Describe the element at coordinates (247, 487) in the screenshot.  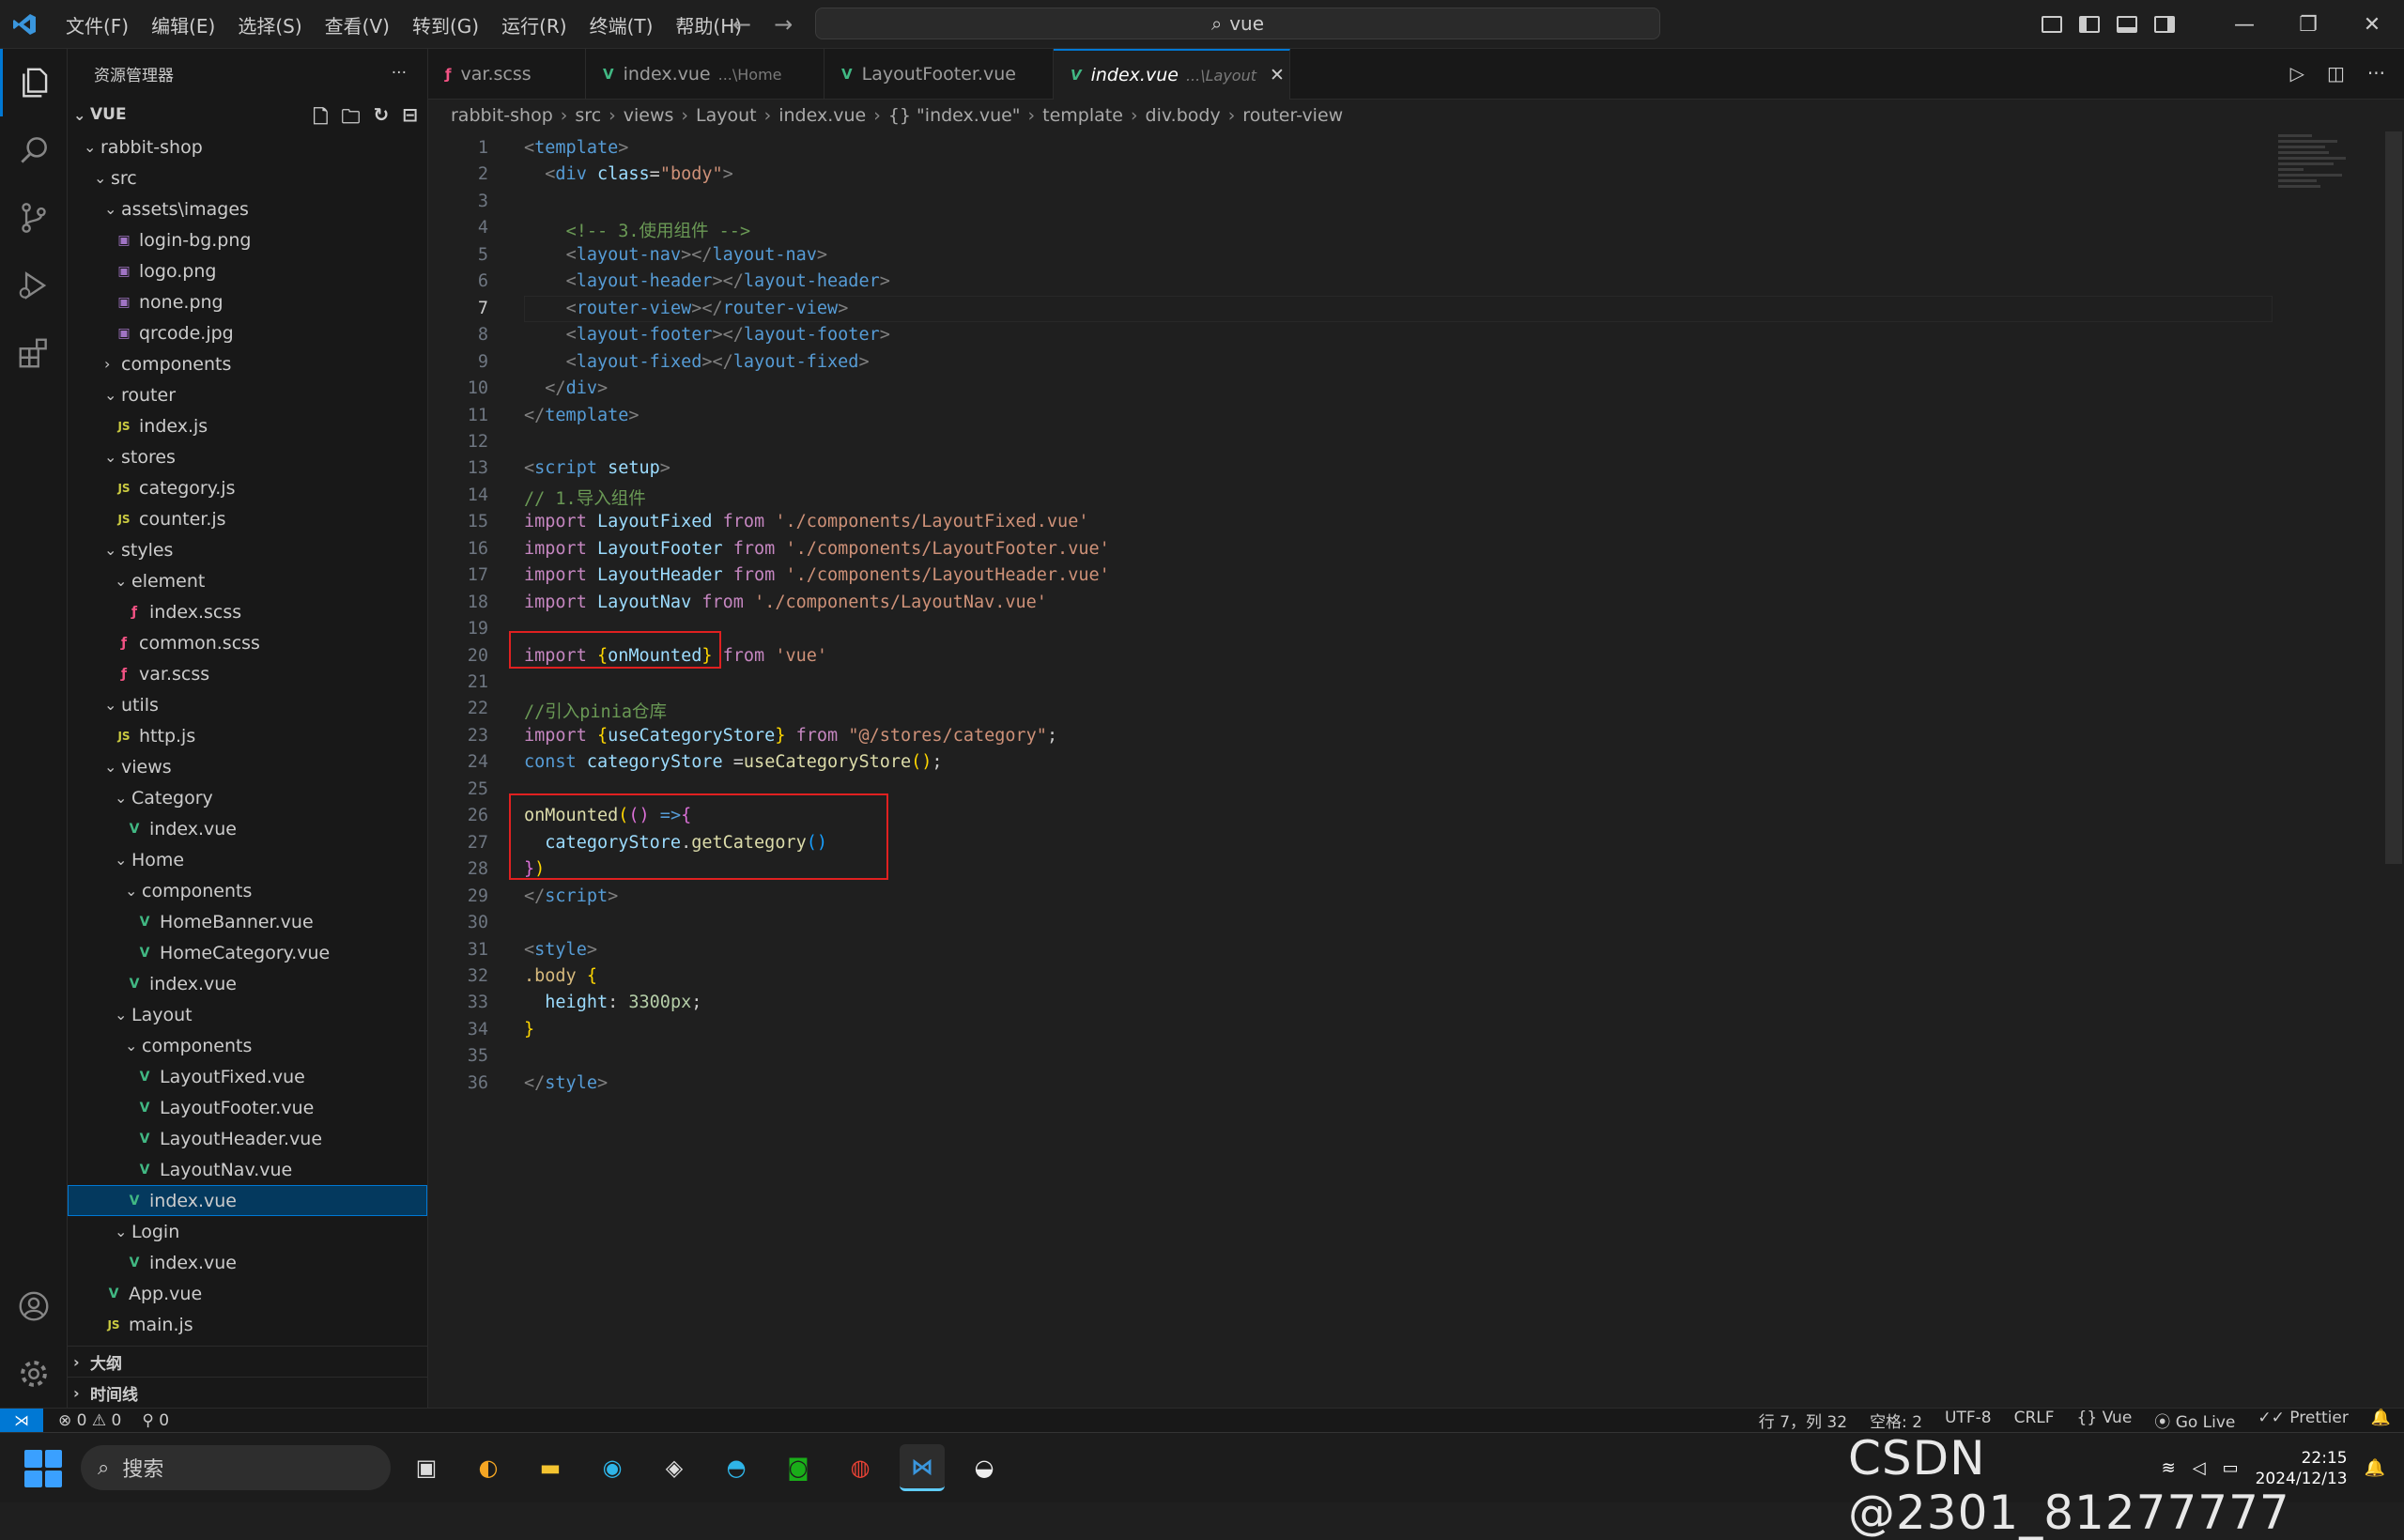
I see `tree-file: JS category.js` at that location.